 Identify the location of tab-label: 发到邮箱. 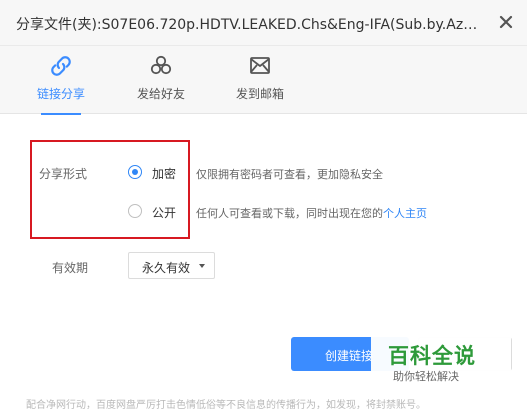
(259, 94).